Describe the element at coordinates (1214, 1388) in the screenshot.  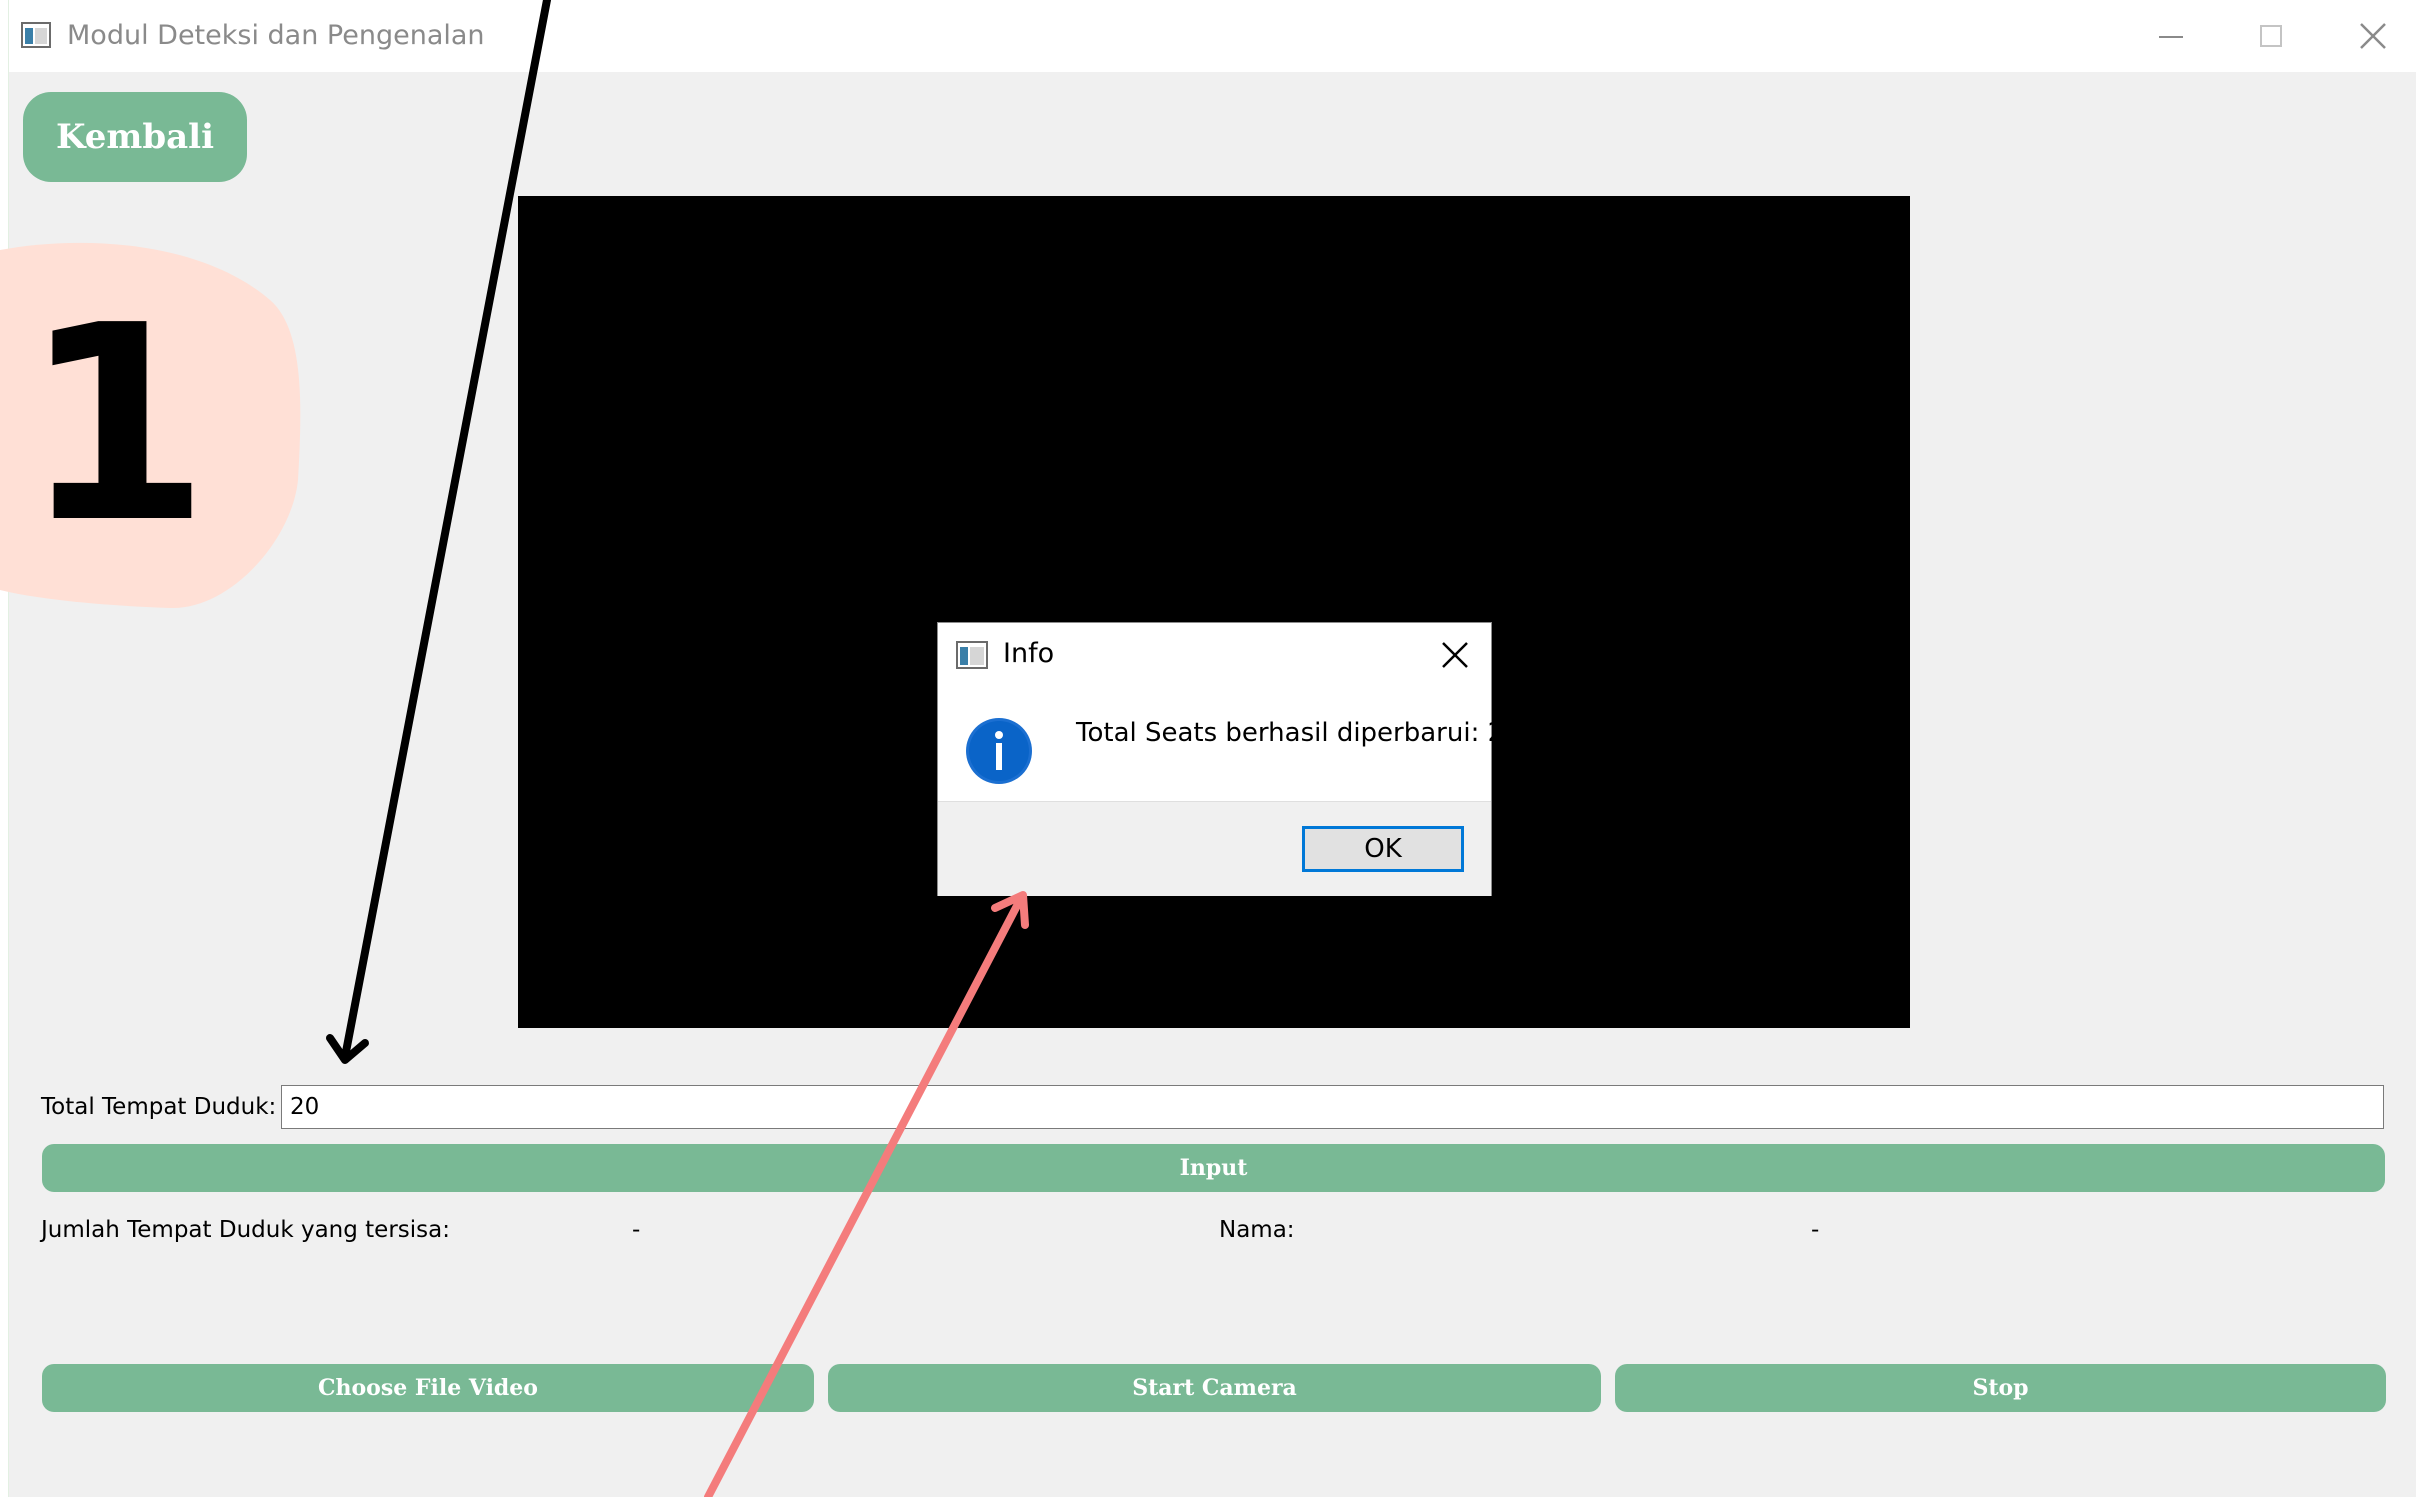
I see `start-camera-button: Start Camera` at that location.